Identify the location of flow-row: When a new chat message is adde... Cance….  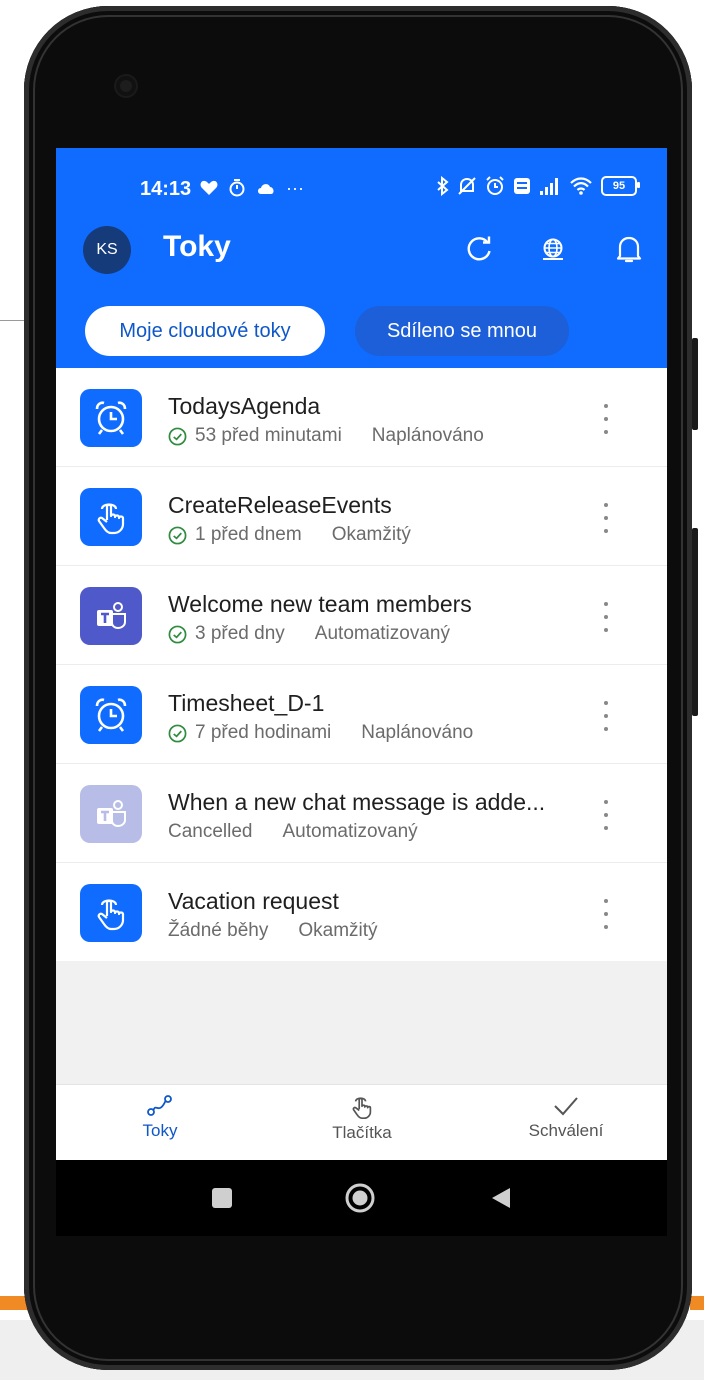
(361, 813).